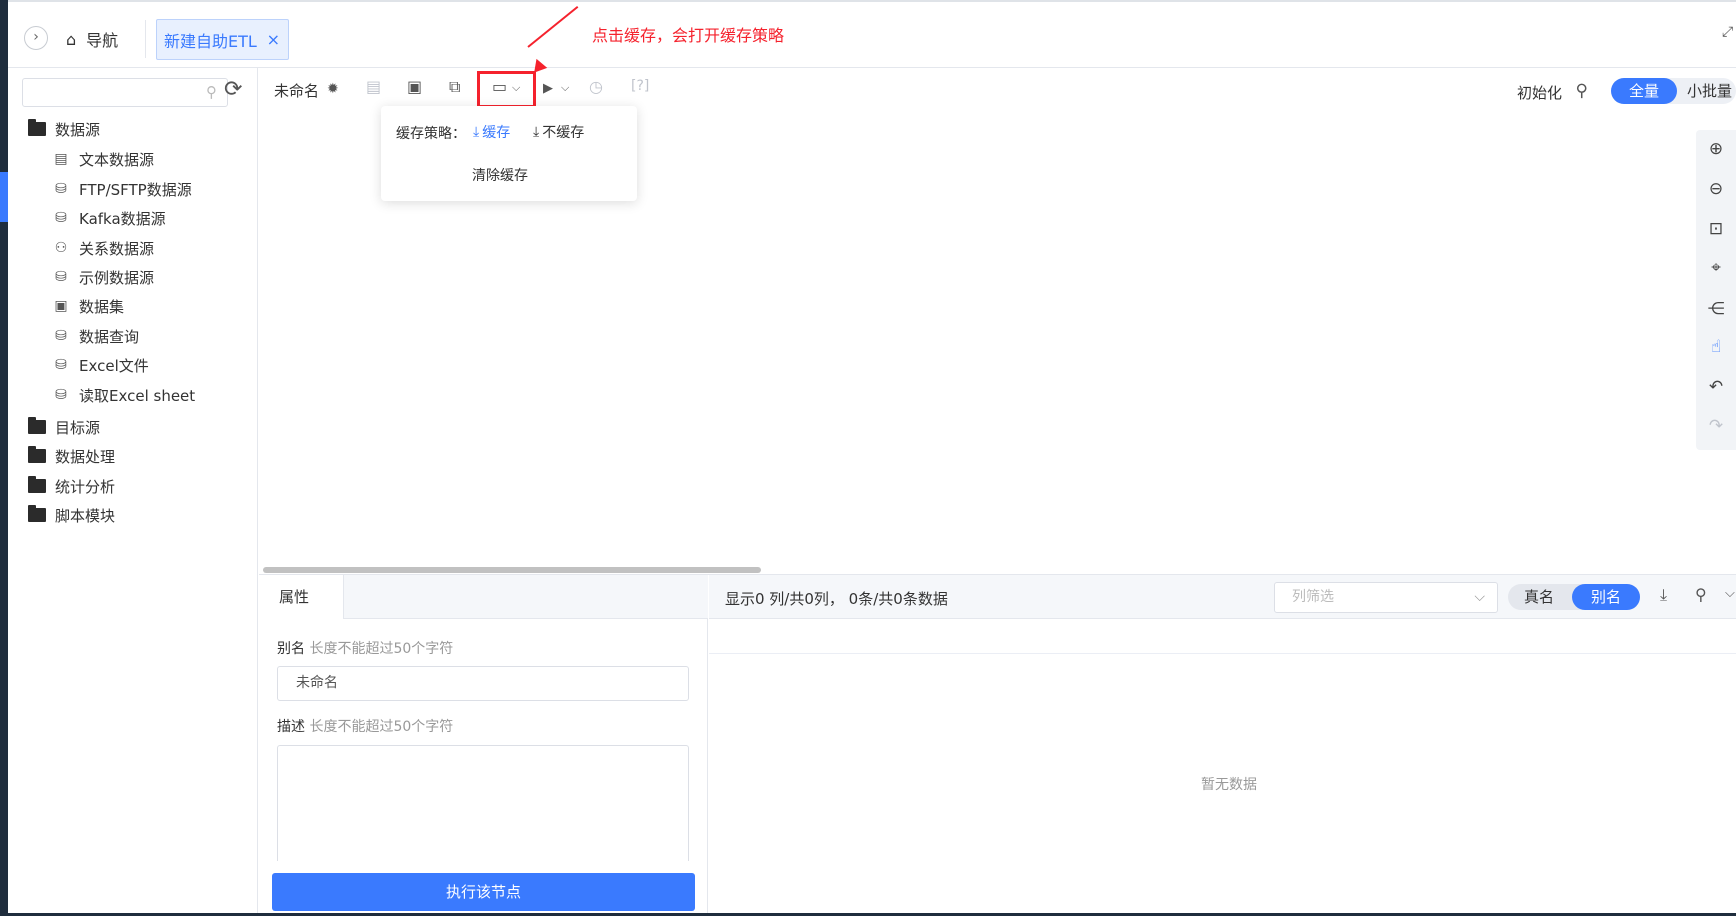  Describe the element at coordinates (454, 87) in the screenshot. I see `save-as-icon: ⧉` at that location.